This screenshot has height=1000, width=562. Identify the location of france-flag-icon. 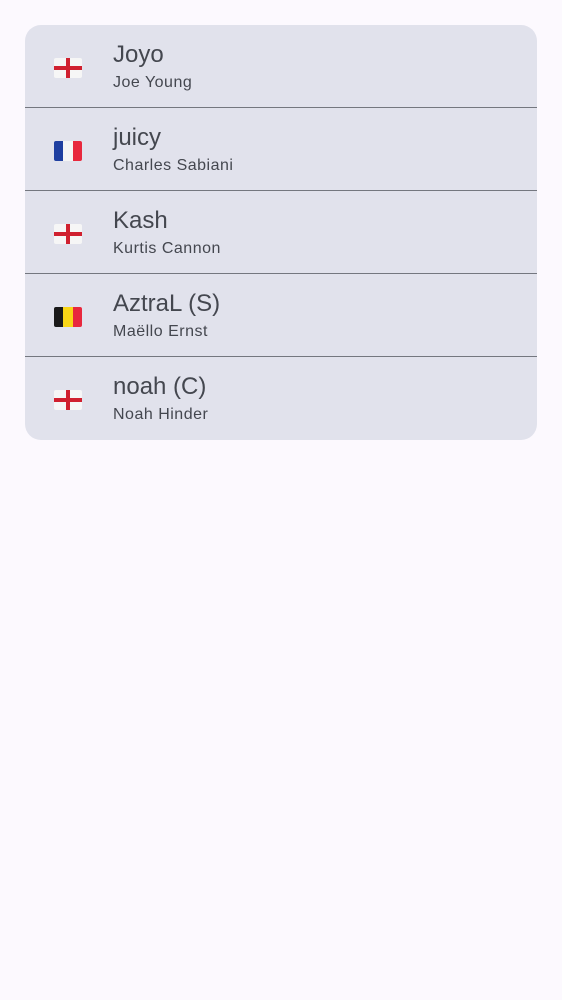
(68, 151).